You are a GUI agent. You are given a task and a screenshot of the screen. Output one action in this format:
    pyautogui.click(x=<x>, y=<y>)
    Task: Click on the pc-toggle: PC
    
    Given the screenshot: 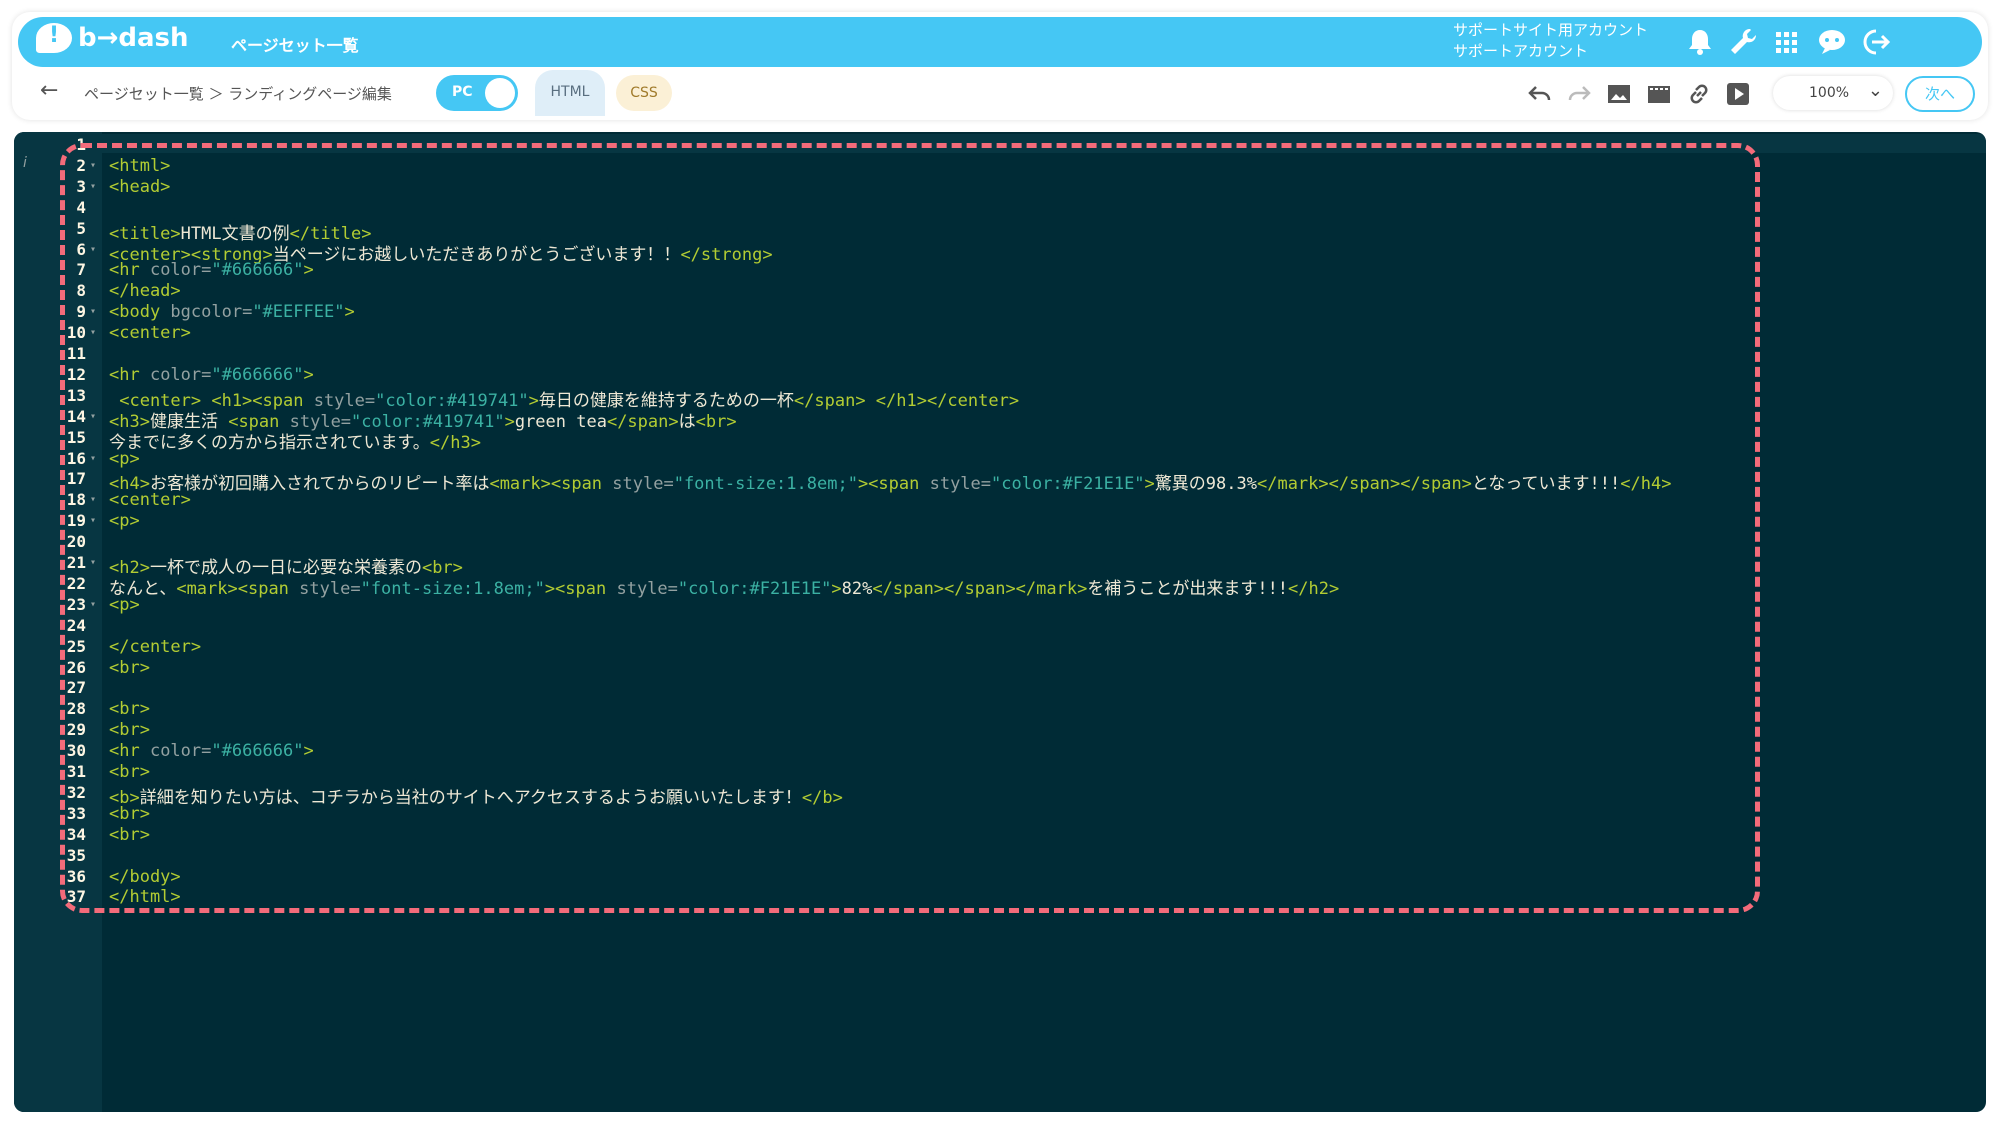 What is the action you would take?
    pyautogui.click(x=477, y=93)
    